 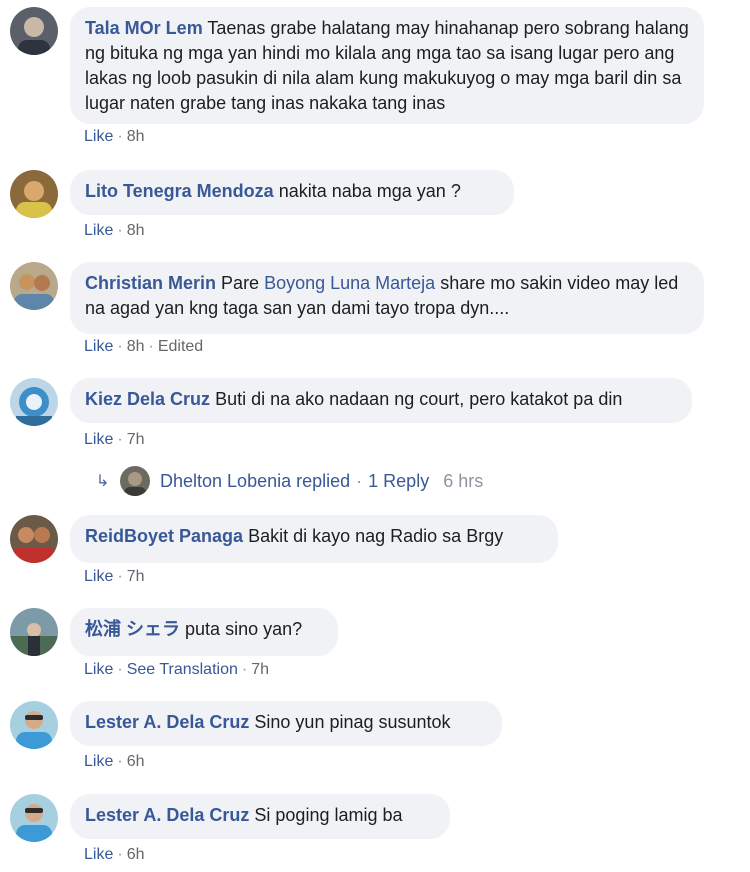 What do you see at coordinates (369, 191) in the screenshot?
I see `comment-text: nakita naba mga yan ?` at bounding box center [369, 191].